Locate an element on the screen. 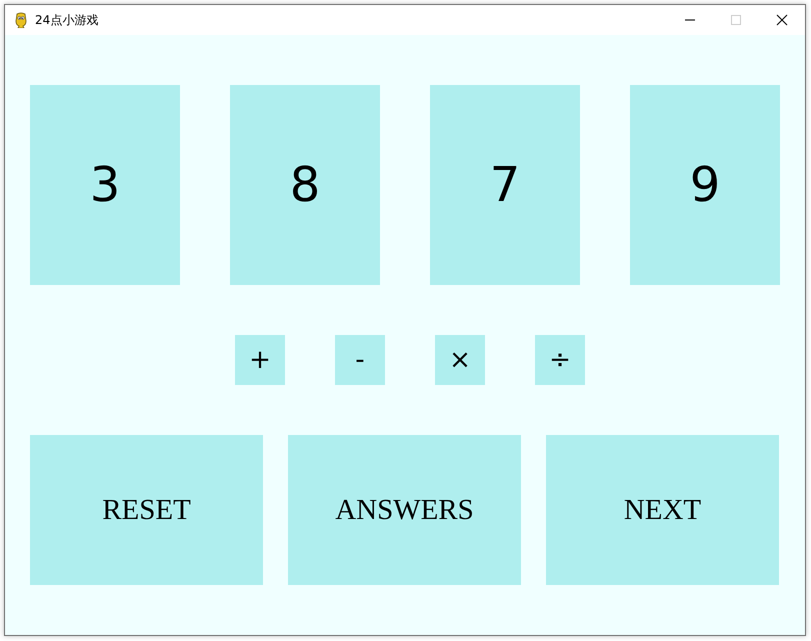 The image size is (811, 641). close-icon is located at coordinates (782, 20).